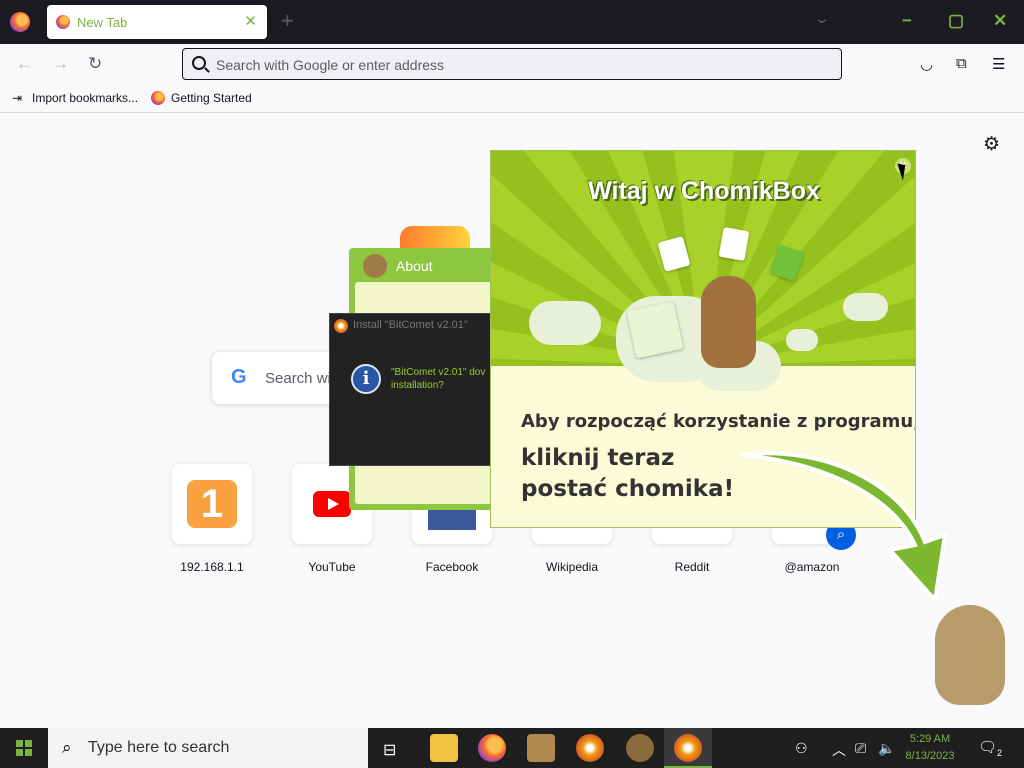 This screenshot has height=768, width=1024. What do you see at coordinates (844, 525) in the screenshot?
I see `arrow-icon` at bounding box center [844, 525].